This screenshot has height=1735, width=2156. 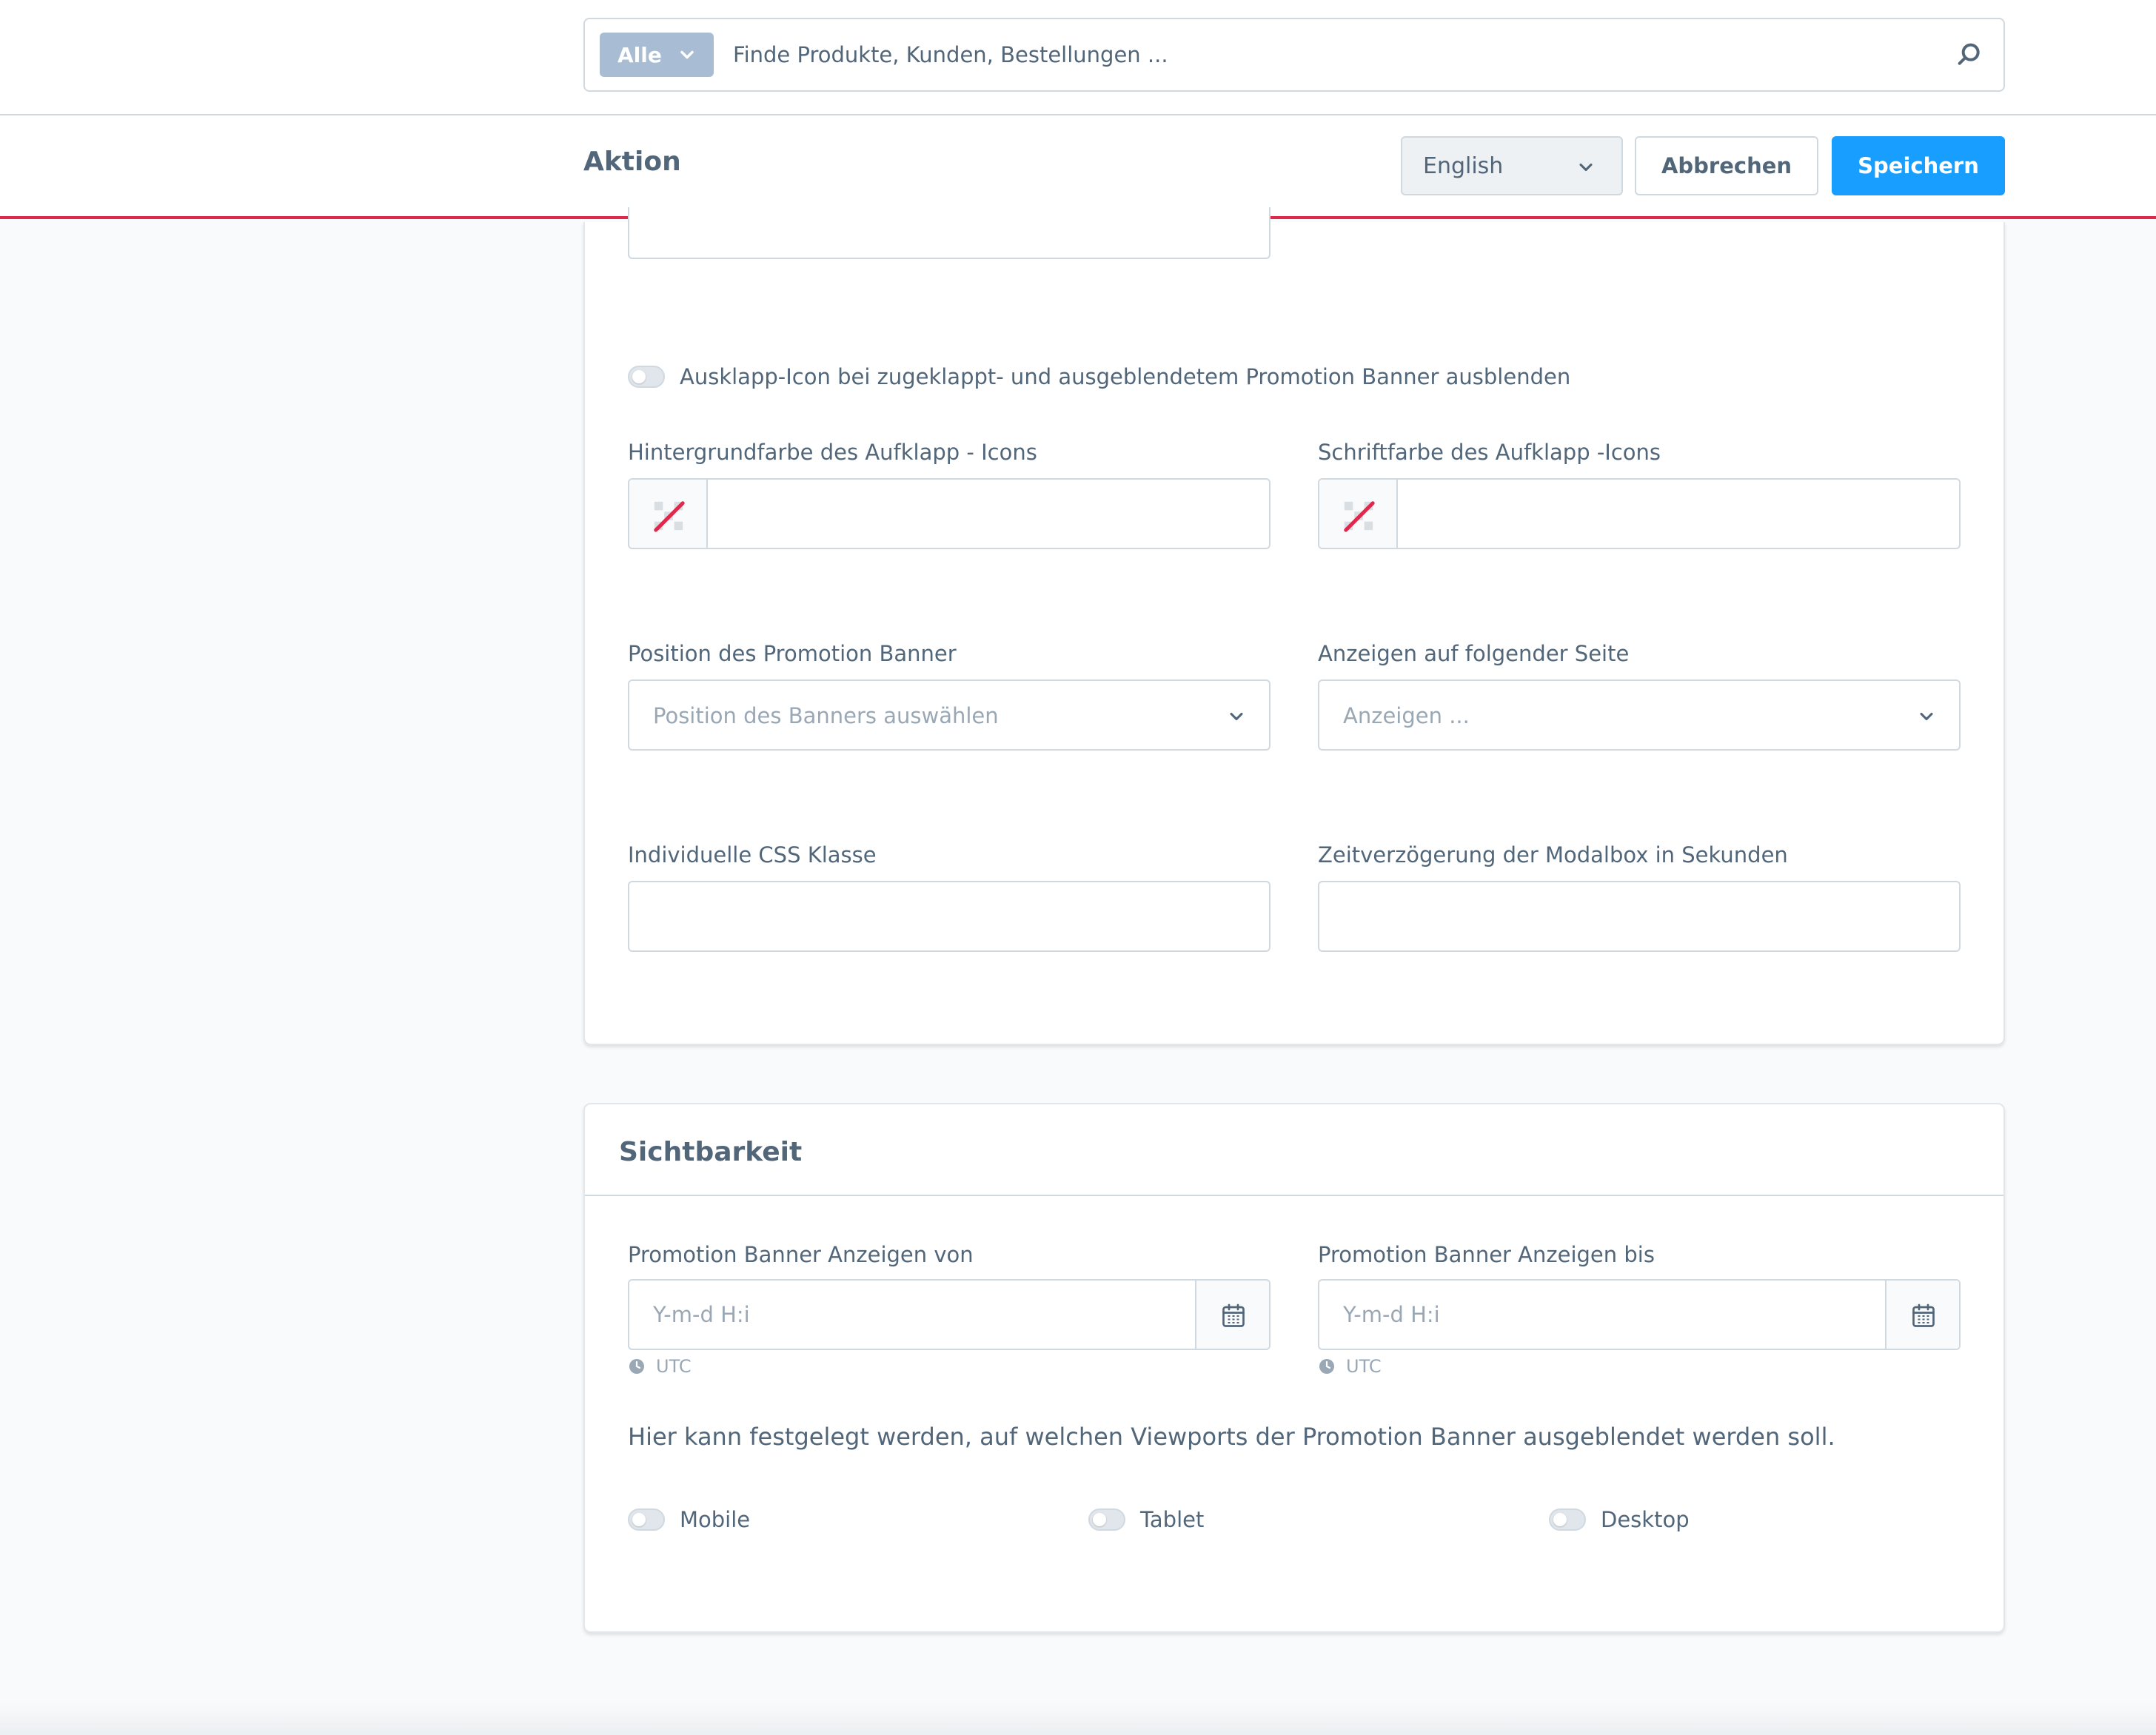 What do you see at coordinates (1601, 1315) in the screenshot?
I see `show-to-input` at bounding box center [1601, 1315].